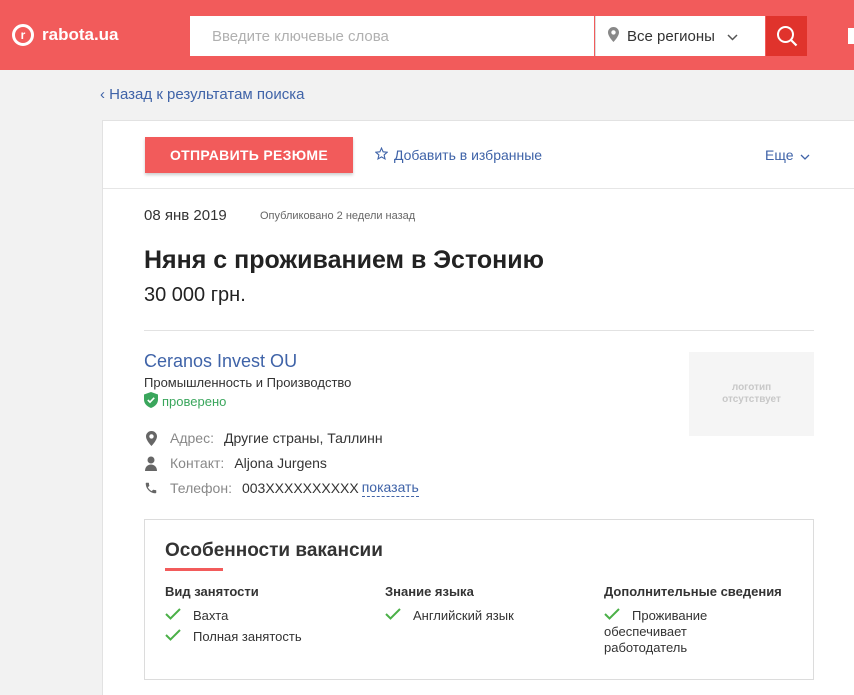  Describe the element at coordinates (248, 382) in the screenshot. I see `company-industry: Промышленность и Производство` at that location.